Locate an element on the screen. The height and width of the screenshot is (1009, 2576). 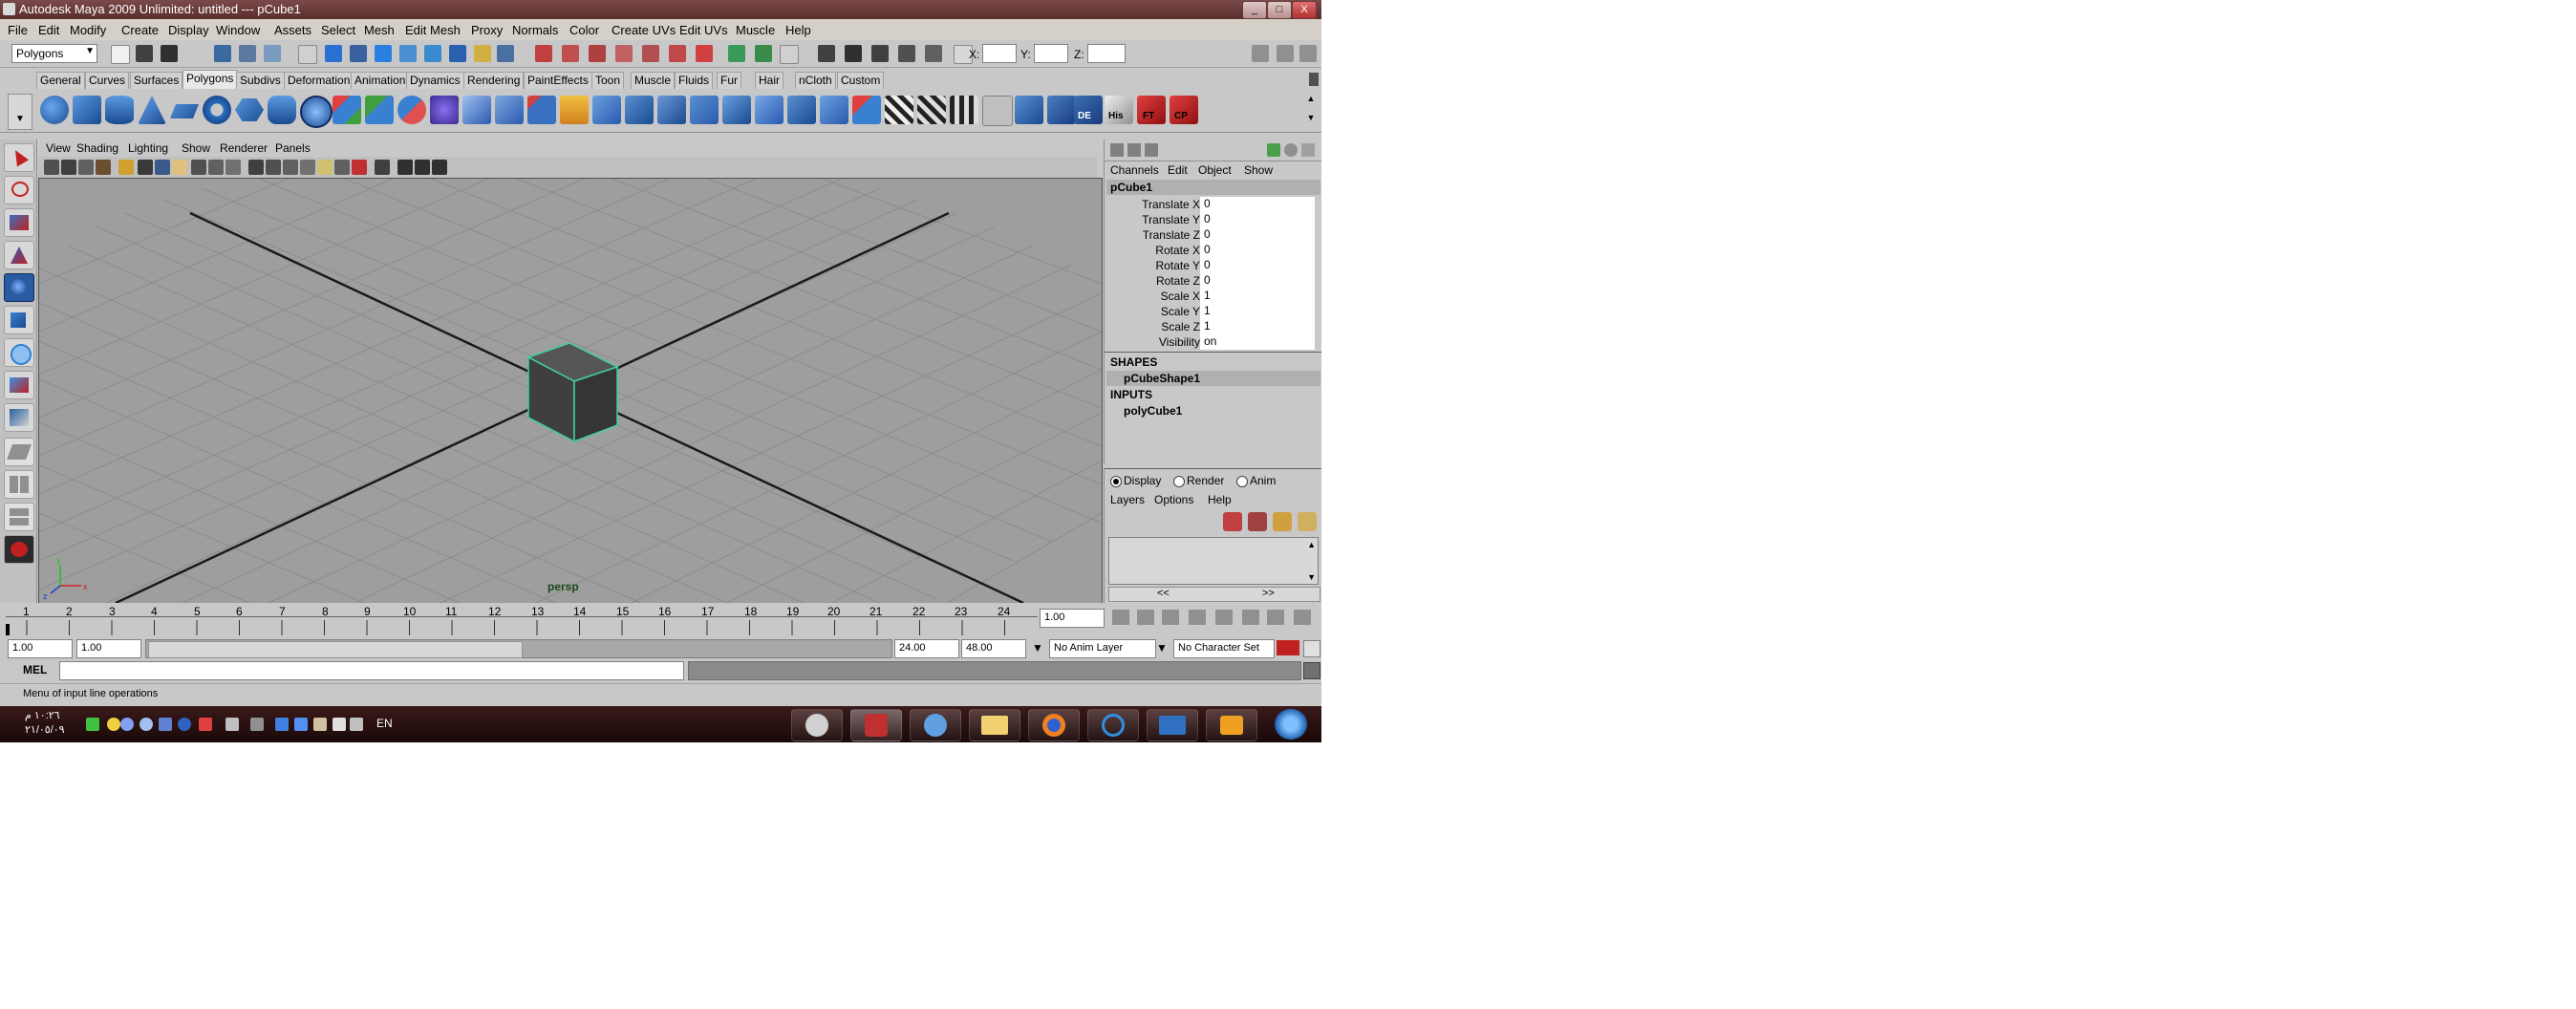
taskbar-app-users is located at coordinates (935, 725).